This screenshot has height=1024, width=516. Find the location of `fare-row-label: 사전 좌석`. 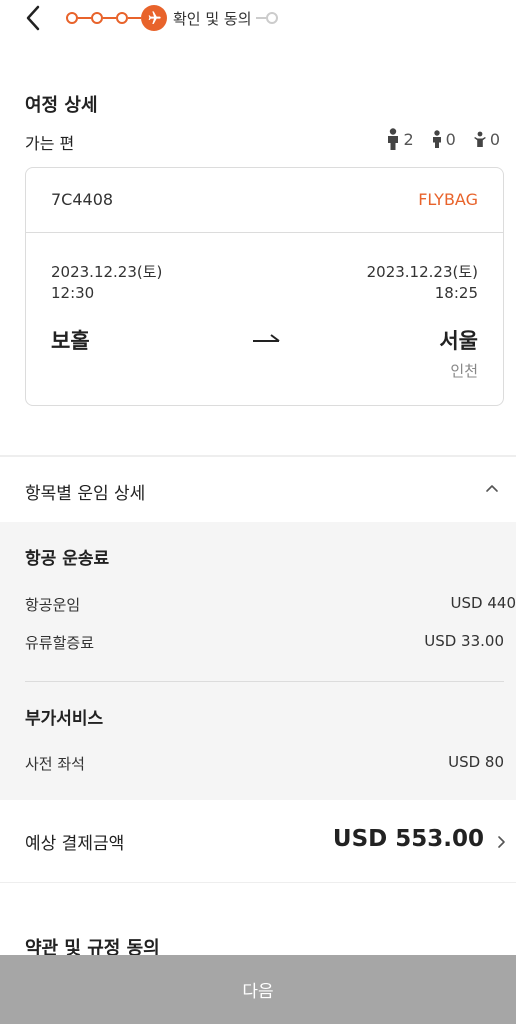

fare-row-label: 사전 좌석 is located at coordinates (55, 764).